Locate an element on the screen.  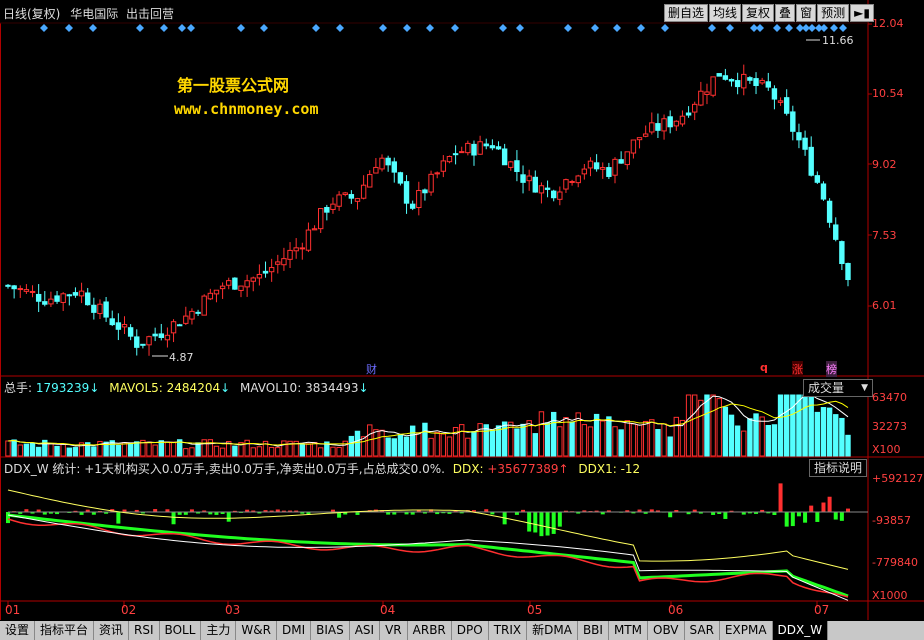
tab-vr: VR is located at coordinates (394, 630).